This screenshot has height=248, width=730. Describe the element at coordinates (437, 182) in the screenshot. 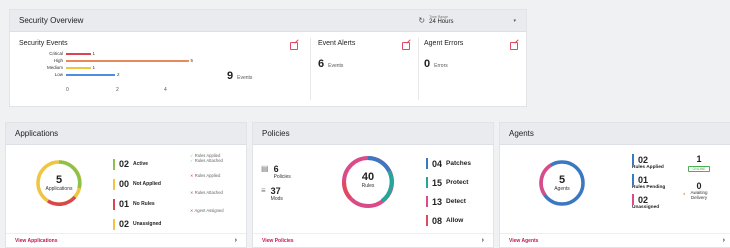

I see `stat-number: 15` at that location.